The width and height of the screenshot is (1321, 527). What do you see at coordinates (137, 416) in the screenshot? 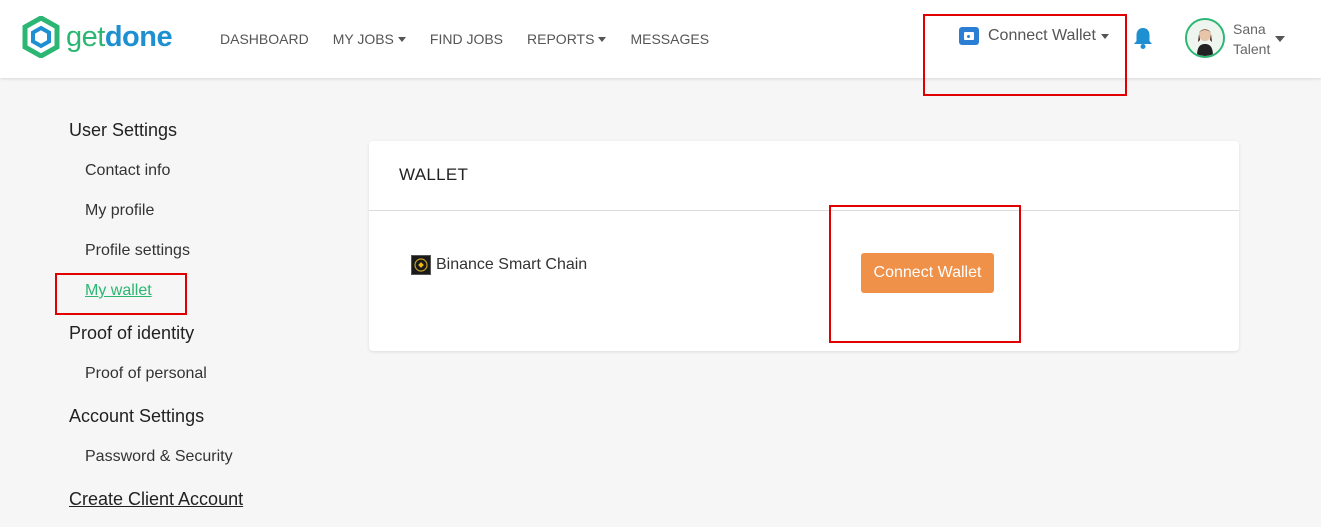
I see `account-settings-heading: Account Settings` at bounding box center [137, 416].